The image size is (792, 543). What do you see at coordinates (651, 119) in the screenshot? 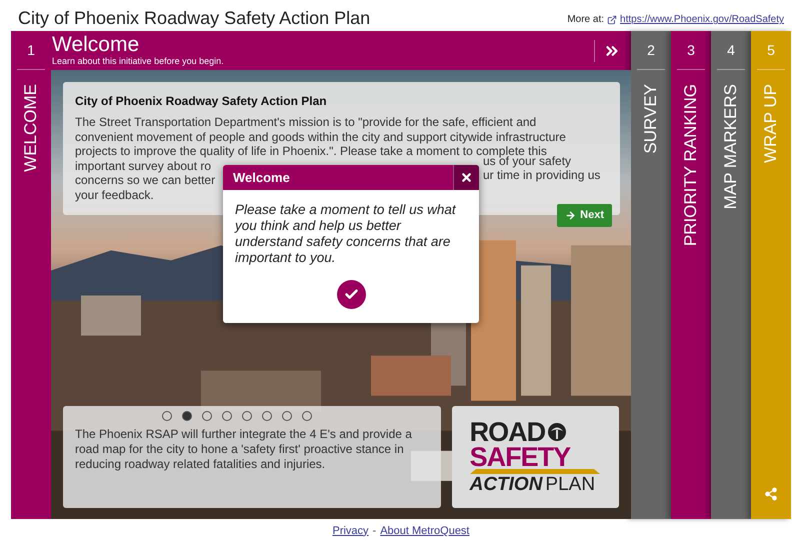
I see `step-label: SURVEY` at bounding box center [651, 119].